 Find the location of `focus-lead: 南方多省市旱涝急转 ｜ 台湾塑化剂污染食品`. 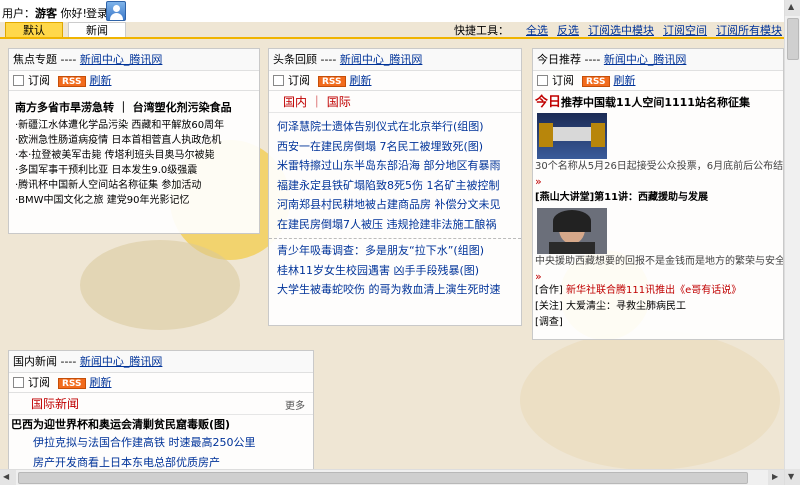

focus-lead: 南方多省市旱涝急转 ｜ 台湾塑化剂污染食品 is located at coordinates (134, 107).